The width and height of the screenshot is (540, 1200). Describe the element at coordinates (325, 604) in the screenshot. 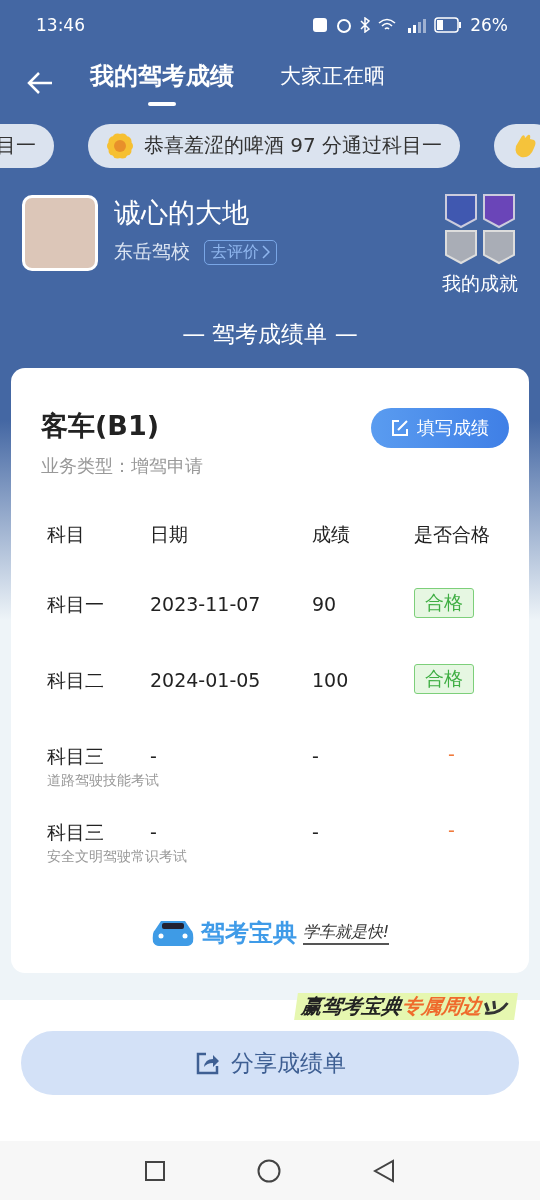

I see `score-cell-text: 90` at that location.